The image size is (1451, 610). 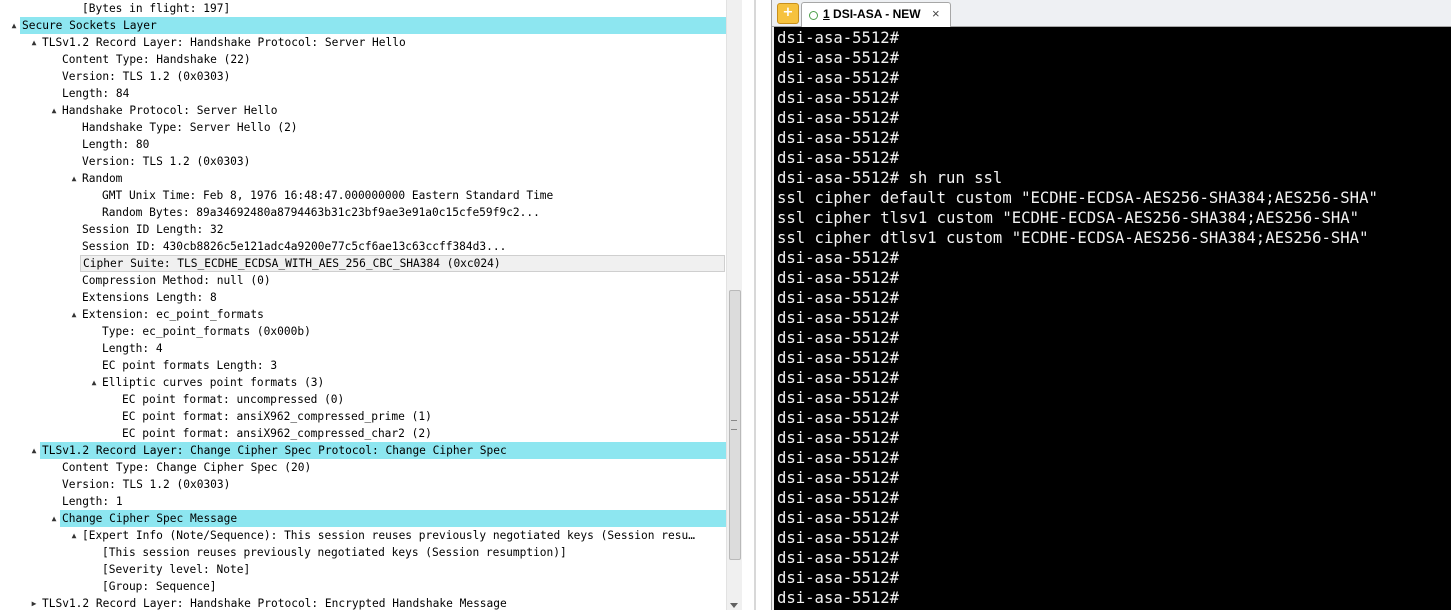 I want to click on tab-title: 1 DSI-ASA - NEW, so click(x=872, y=14).